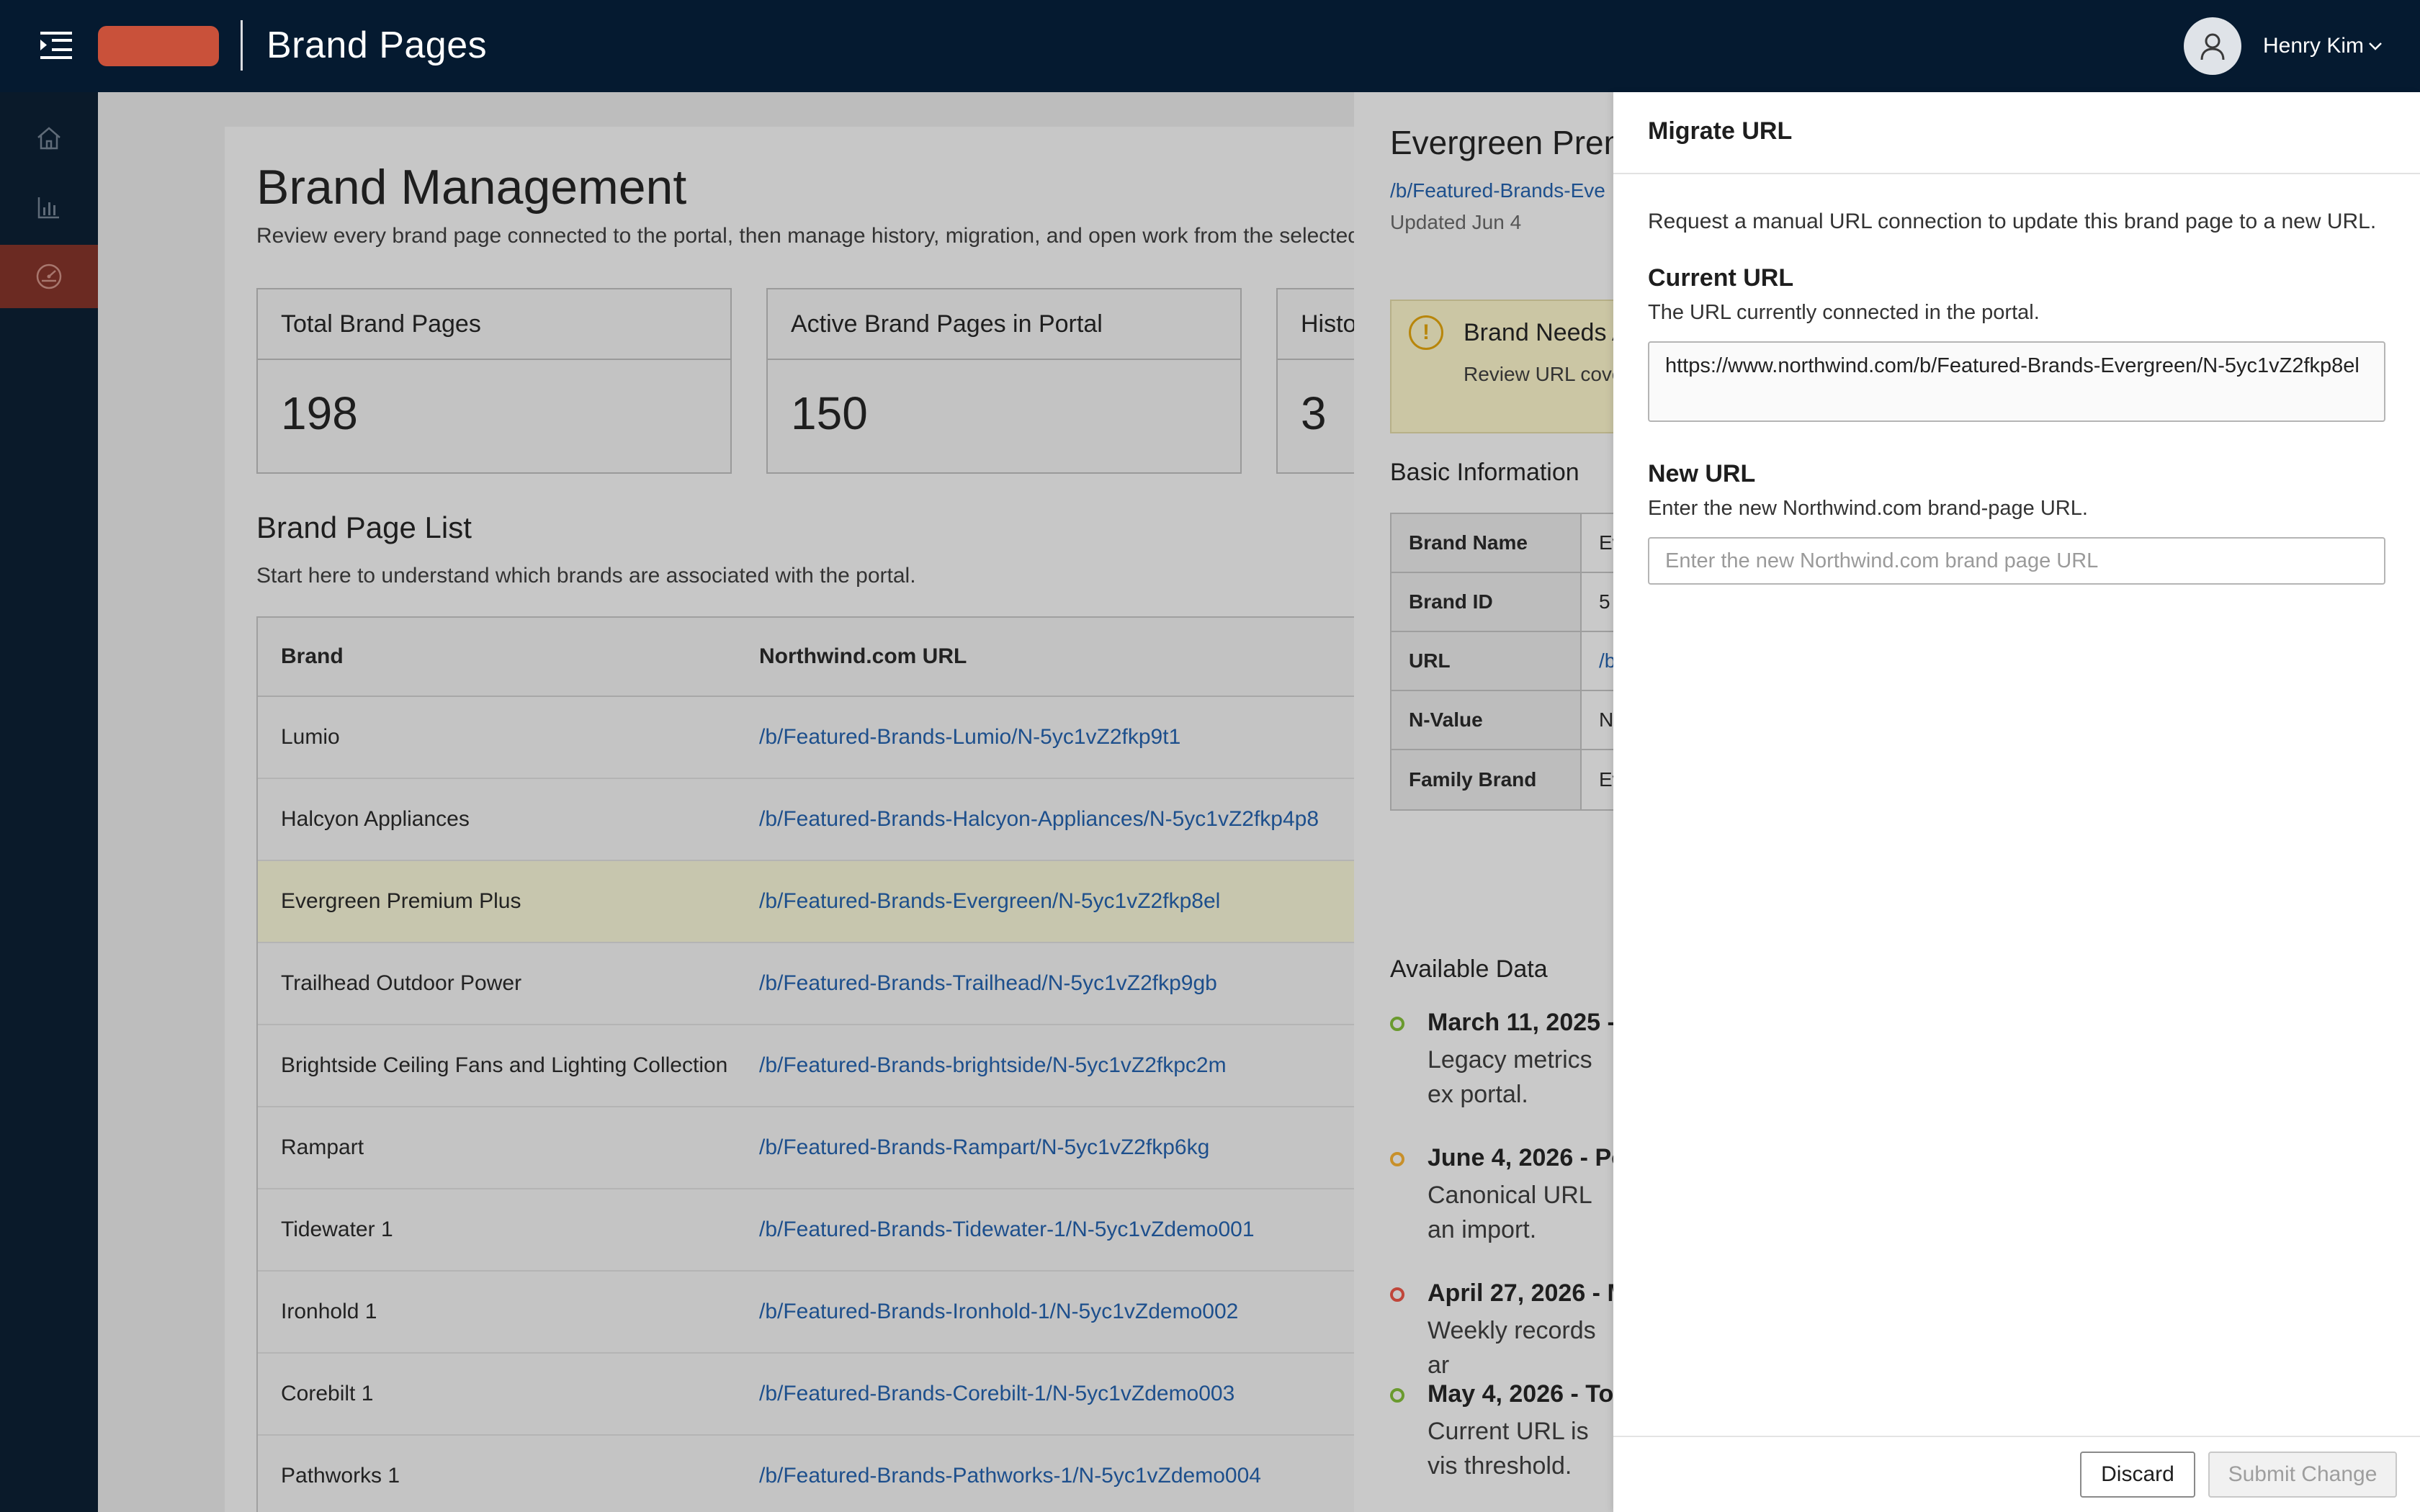  I want to click on info-key: Brand ID, so click(1487, 602).